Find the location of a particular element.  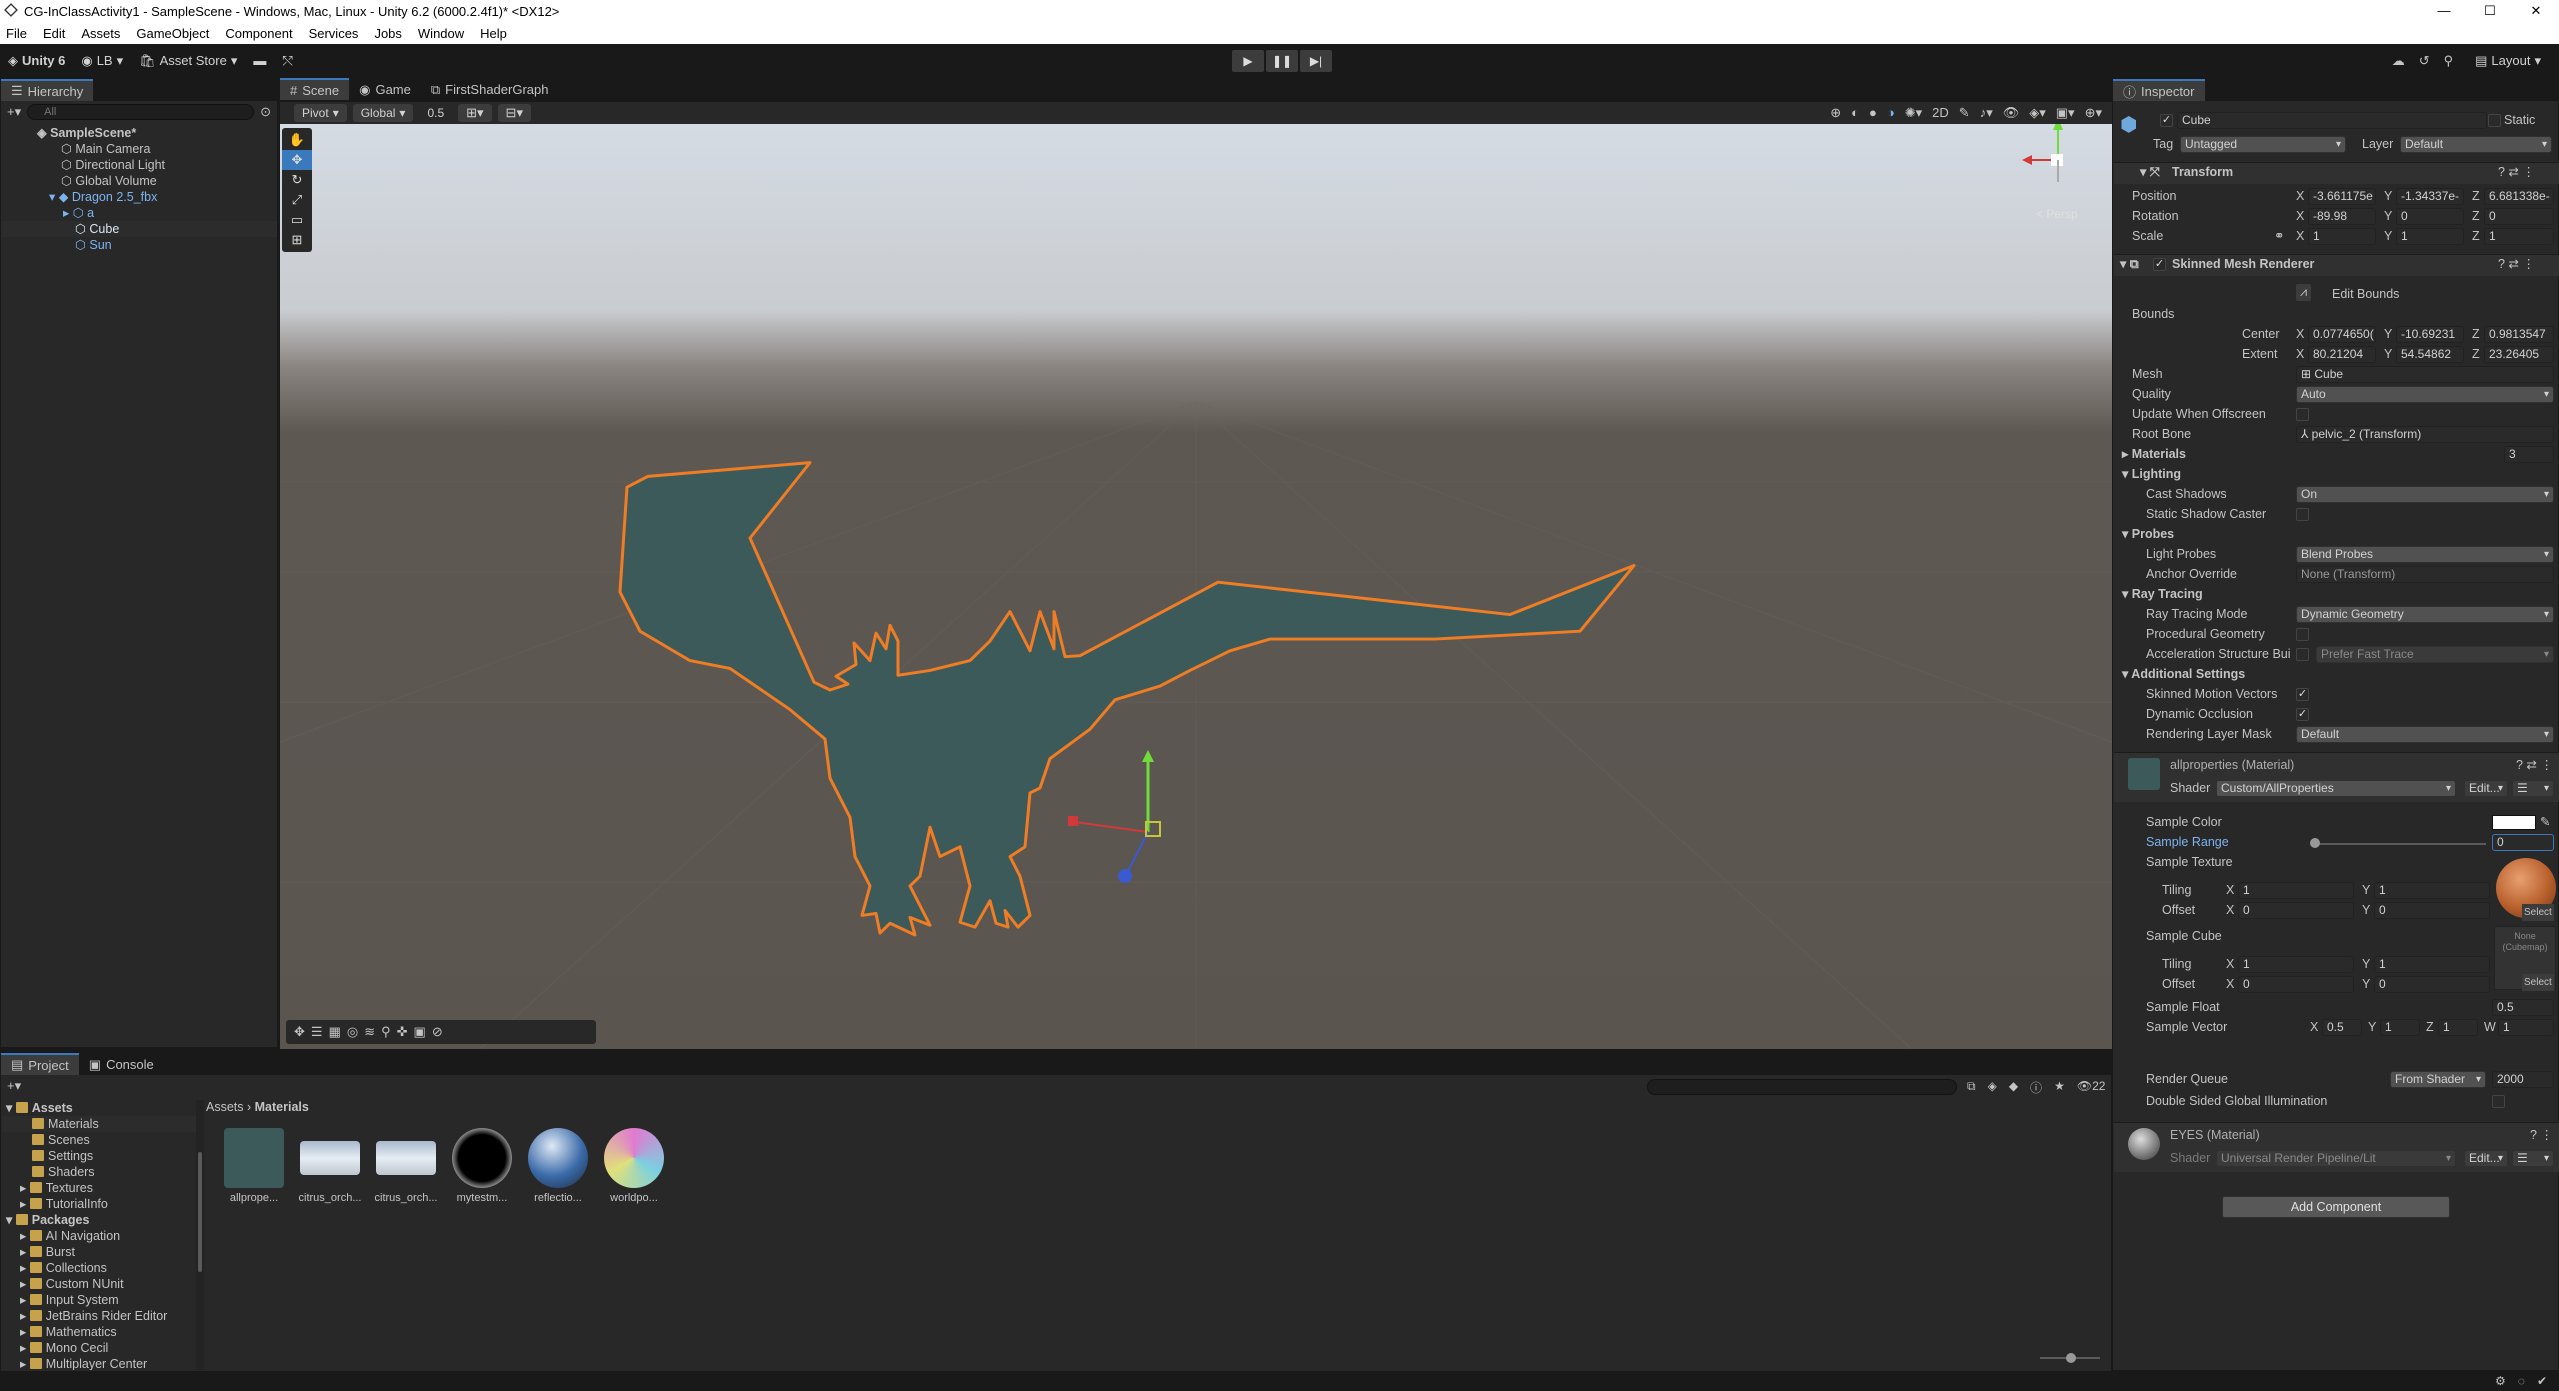

grid-snap-icon: ⊞▾ is located at coordinates (475, 113).